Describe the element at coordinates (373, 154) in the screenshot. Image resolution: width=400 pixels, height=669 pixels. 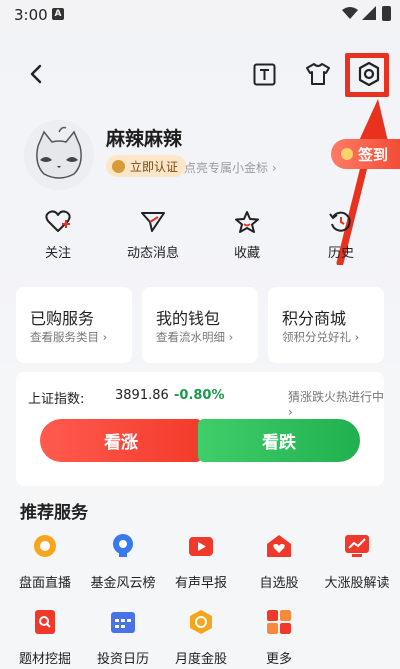
I see `signin-label: 签到` at that location.